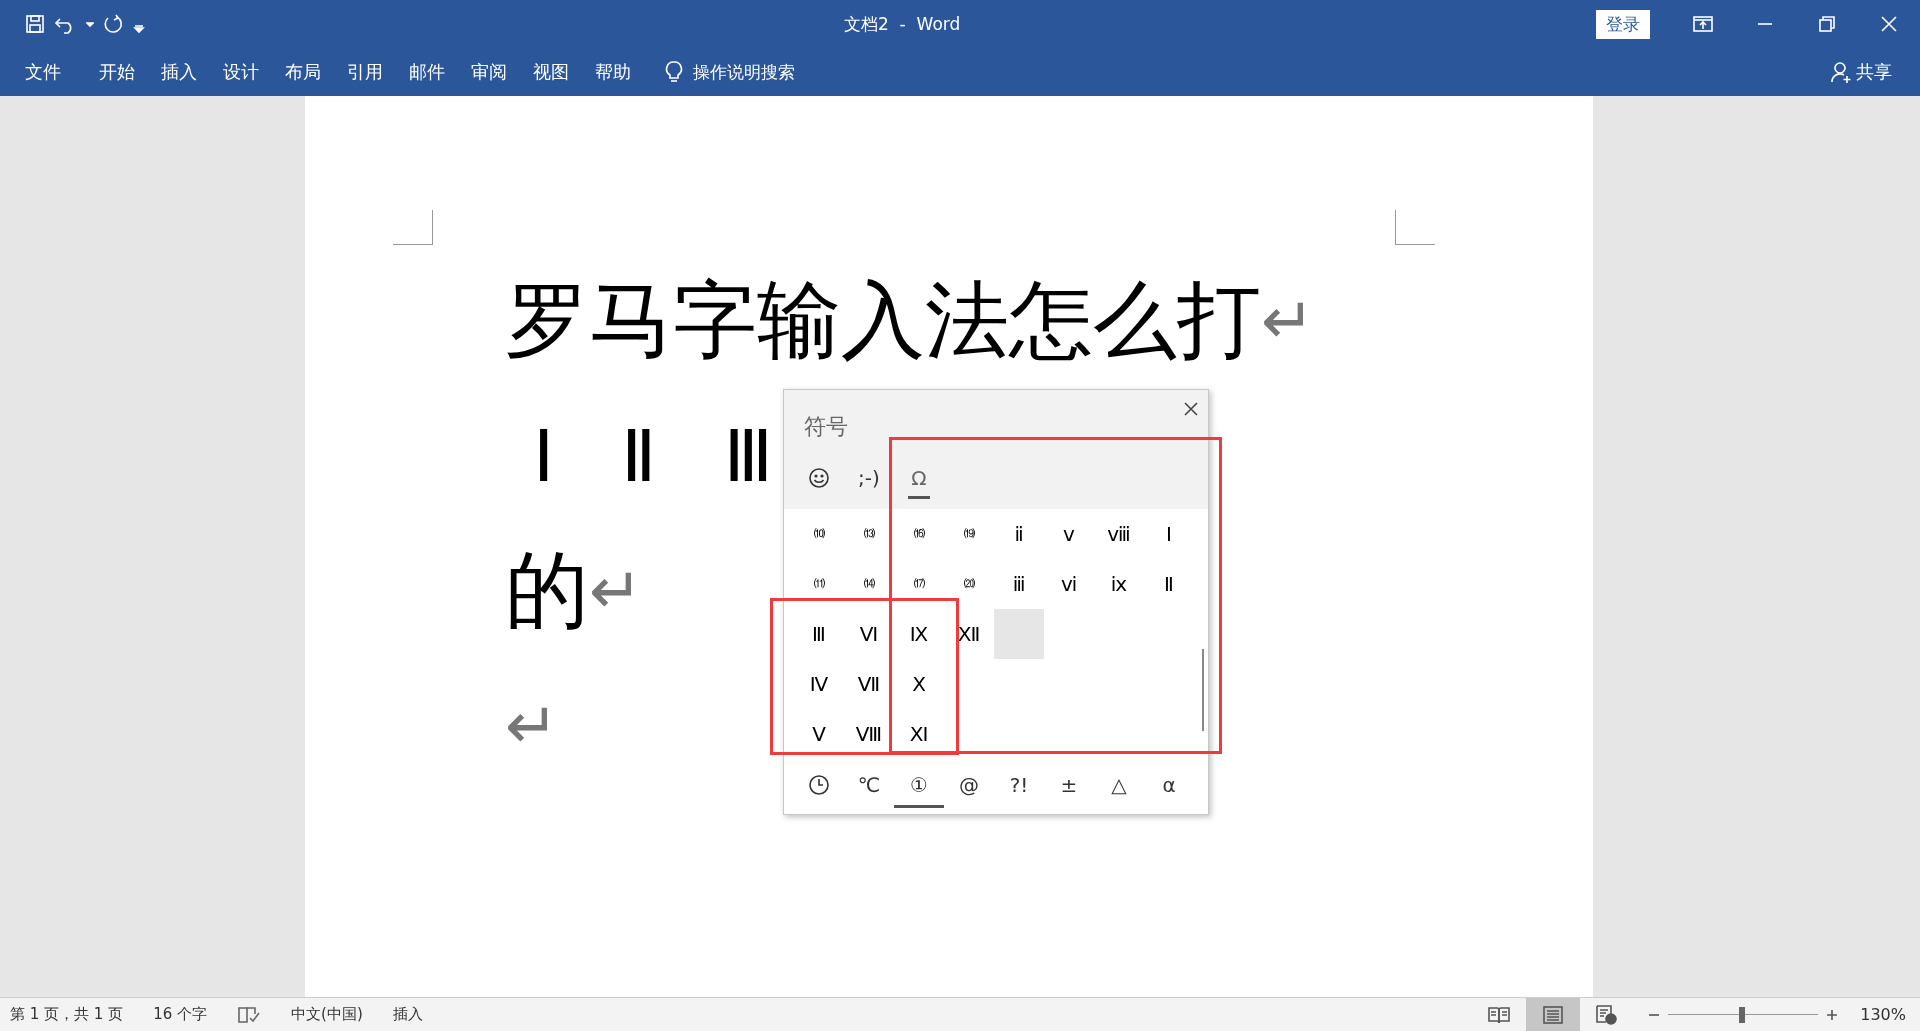  Describe the element at coordinates (1169, 786) in the screenshot. I see `category-tab: α` at that location.